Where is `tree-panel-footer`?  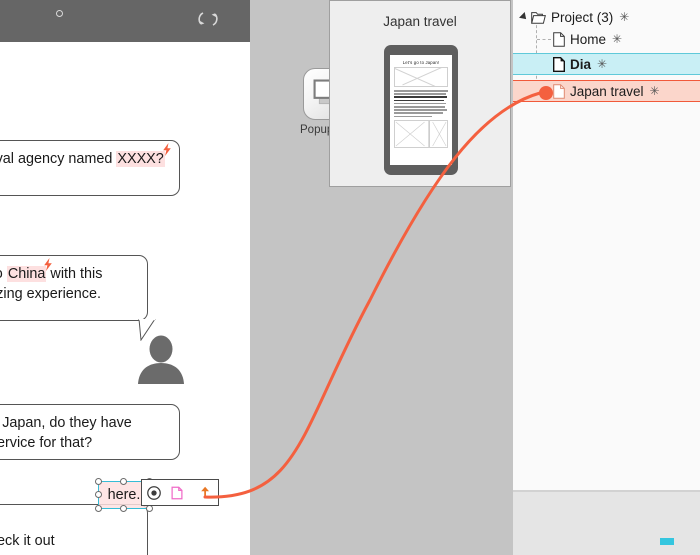 tree-panel-footer is located at coordinates (606, 523).